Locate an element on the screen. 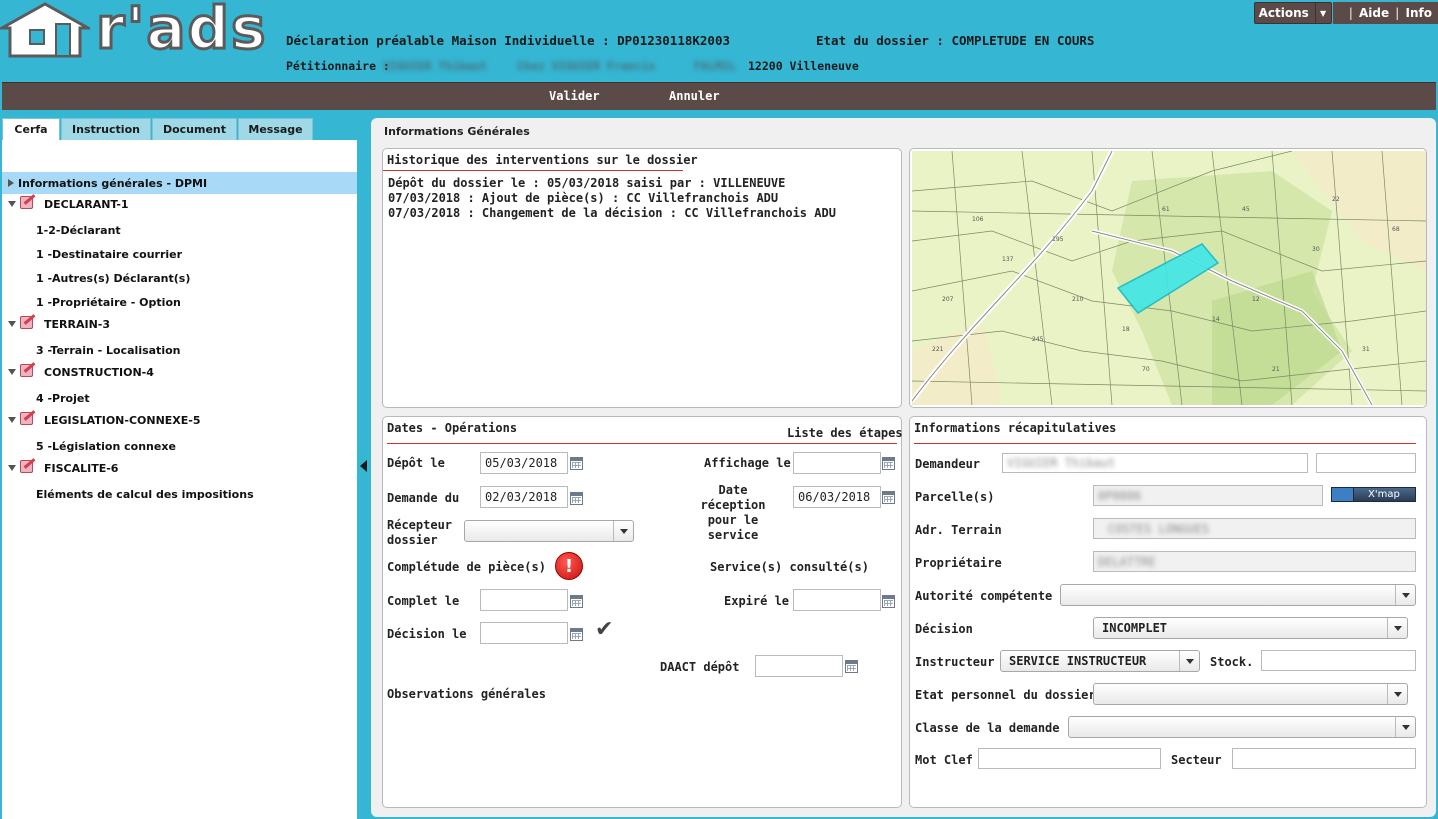  tab-message: Message is located at coordinates (275, 129).